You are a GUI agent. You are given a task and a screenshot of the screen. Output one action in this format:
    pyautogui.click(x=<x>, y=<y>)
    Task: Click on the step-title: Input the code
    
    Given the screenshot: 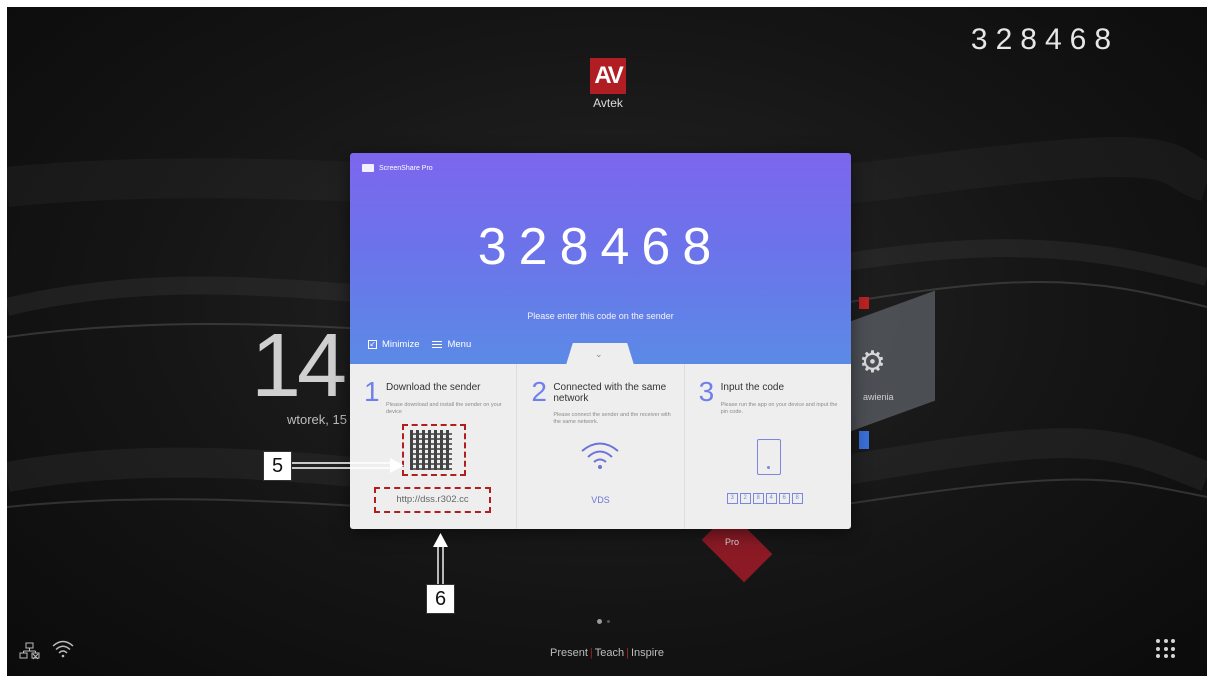 What is the action you would take?
    pyautogui.click(x=752, y=387)
    